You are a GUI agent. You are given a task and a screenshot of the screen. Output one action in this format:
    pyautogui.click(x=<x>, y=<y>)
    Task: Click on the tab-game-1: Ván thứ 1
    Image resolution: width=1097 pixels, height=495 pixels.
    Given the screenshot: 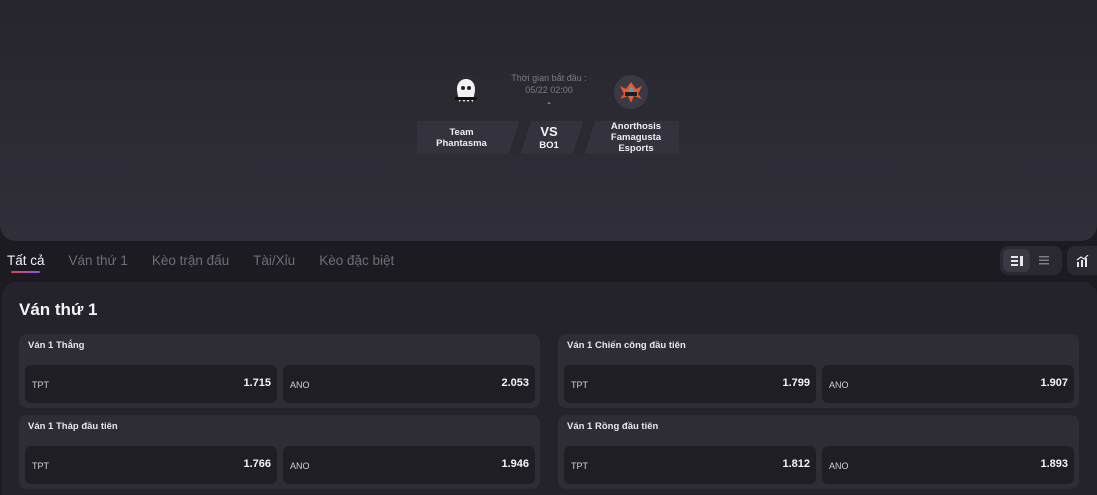 What is the action you would take?
    pyautogui.click(x=98, y=262)
    